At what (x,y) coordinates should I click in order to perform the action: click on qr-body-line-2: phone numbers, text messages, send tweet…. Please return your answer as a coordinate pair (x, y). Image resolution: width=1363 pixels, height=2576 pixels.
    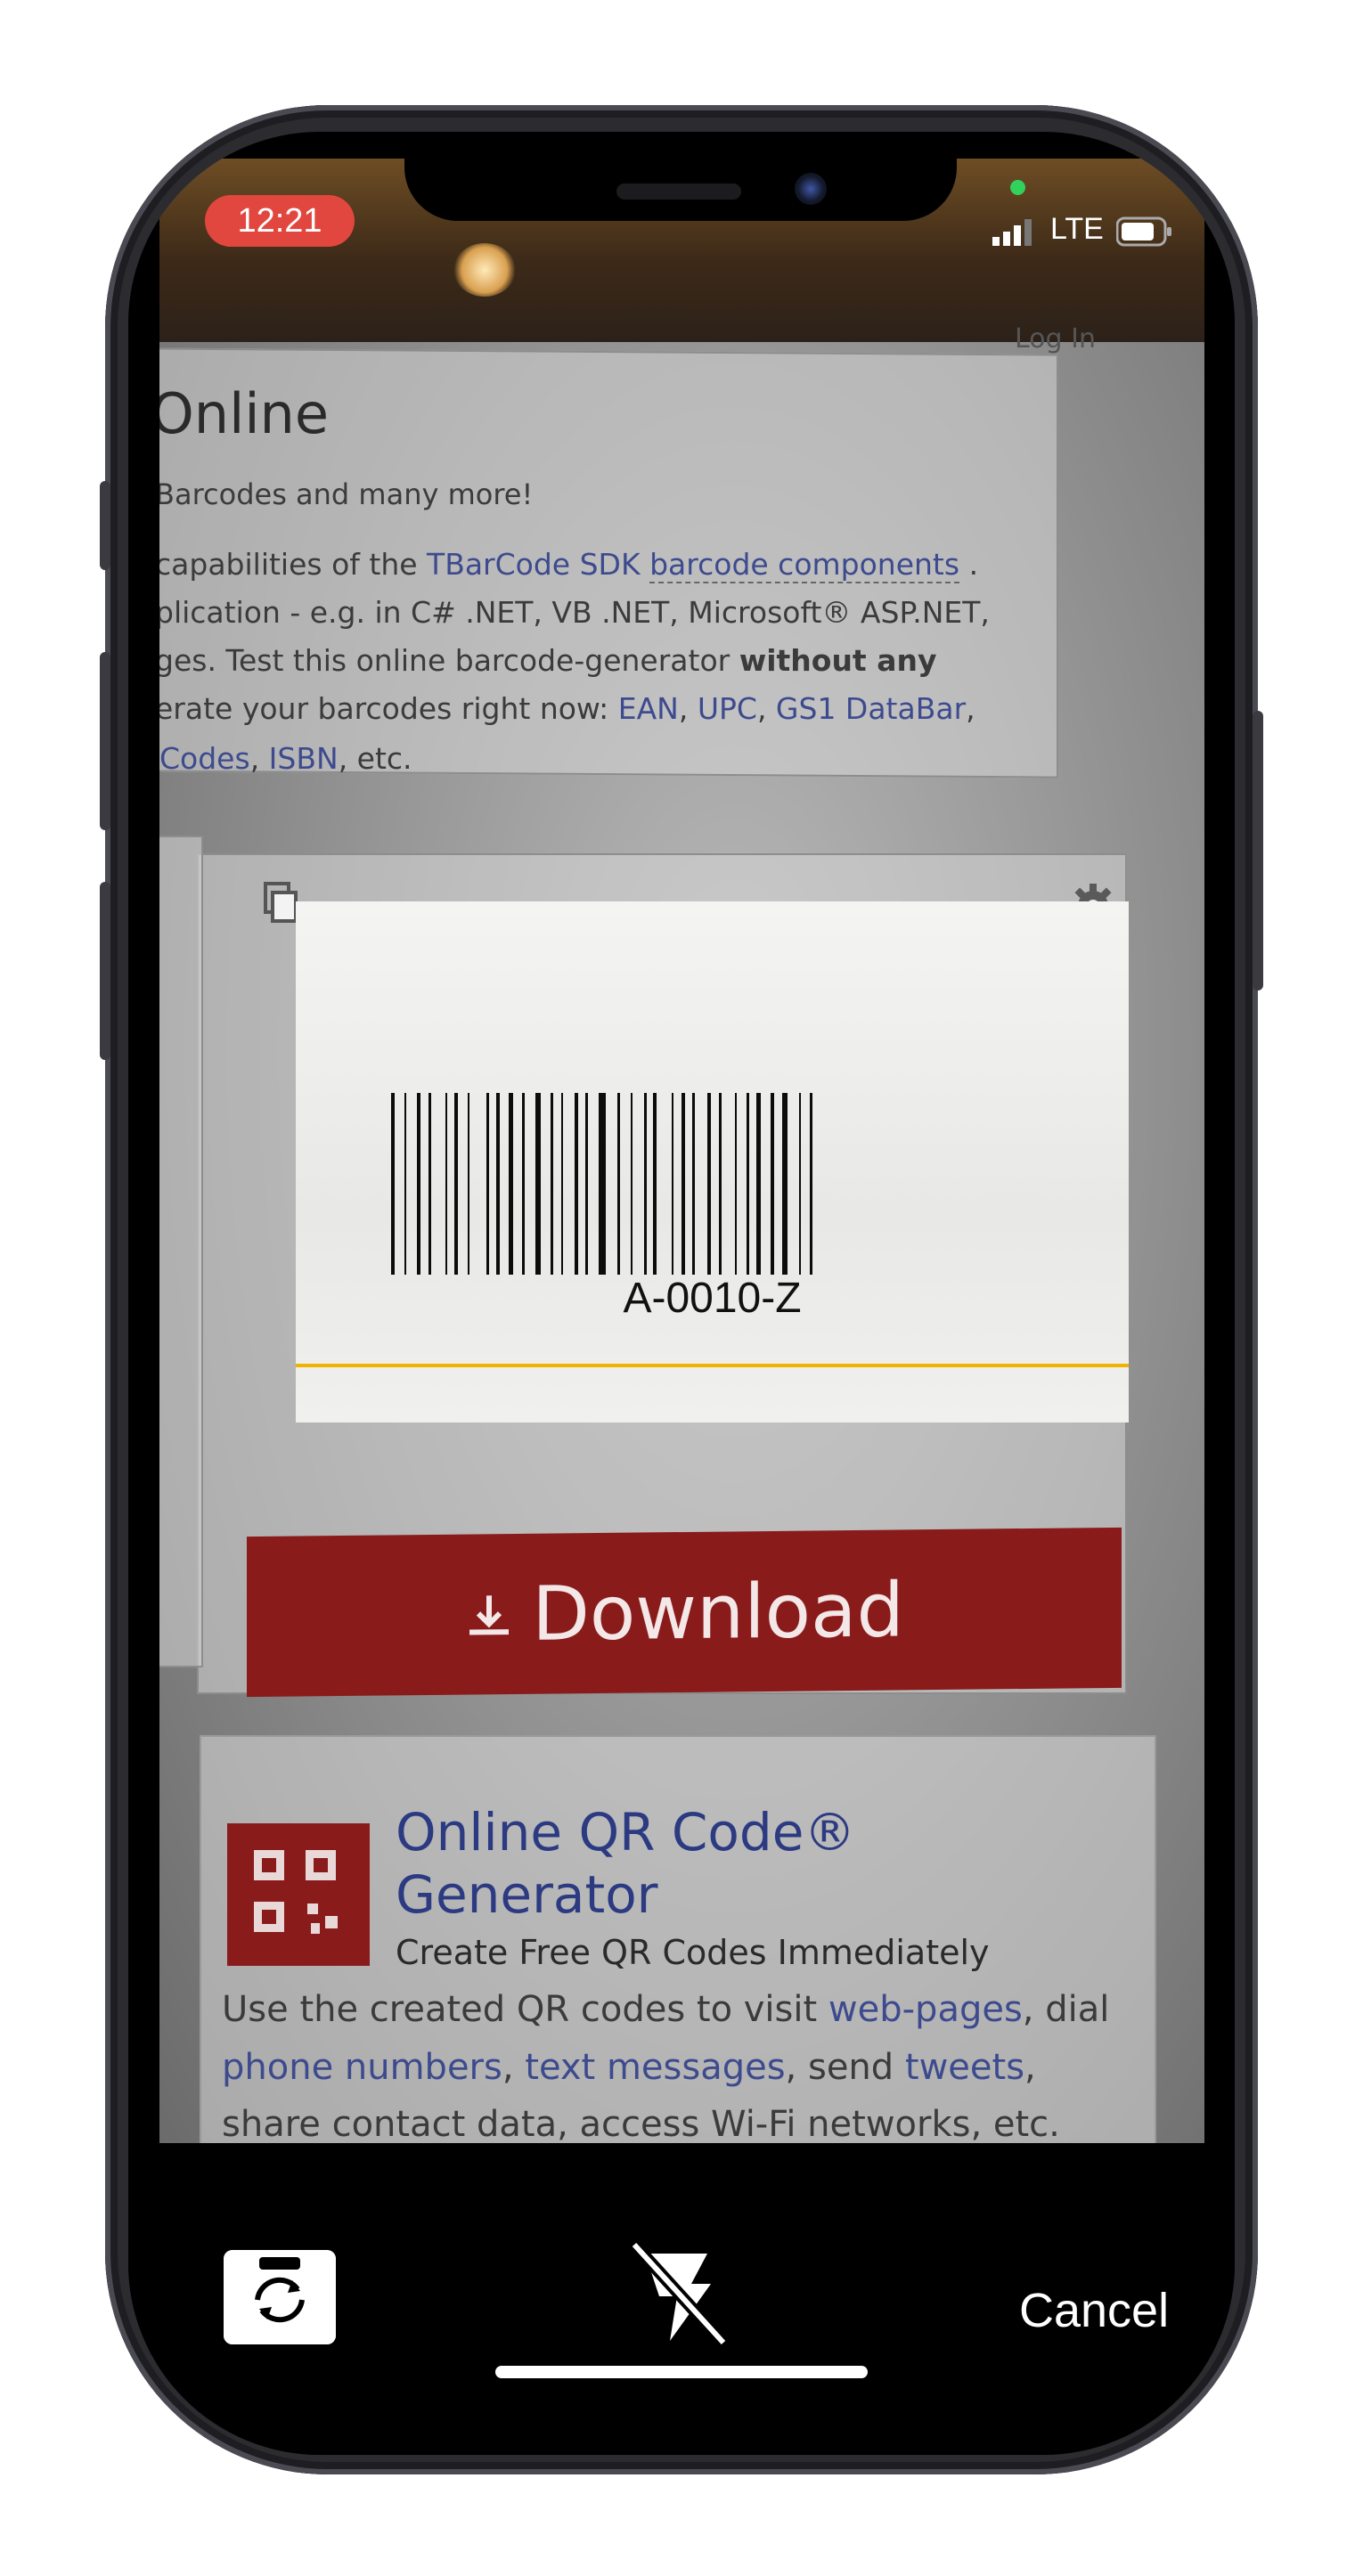
    Looking at the image, I should click on (629, 2067).